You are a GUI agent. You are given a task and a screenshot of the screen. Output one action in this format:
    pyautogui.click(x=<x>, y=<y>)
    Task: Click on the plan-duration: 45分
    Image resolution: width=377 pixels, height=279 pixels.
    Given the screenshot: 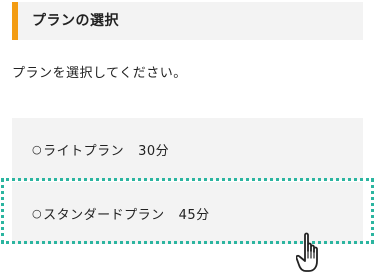 What is the action you would take?
    pyautogui.click(x=194, y=215)
    